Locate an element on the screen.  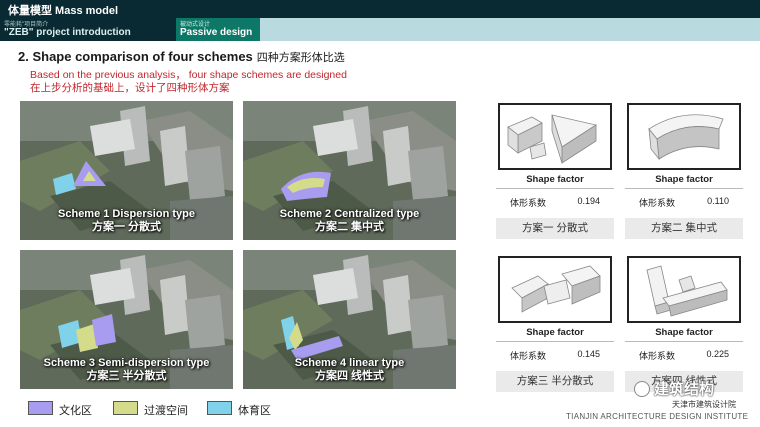
scheme-1-mass-model is located at coordinates (552, 139).